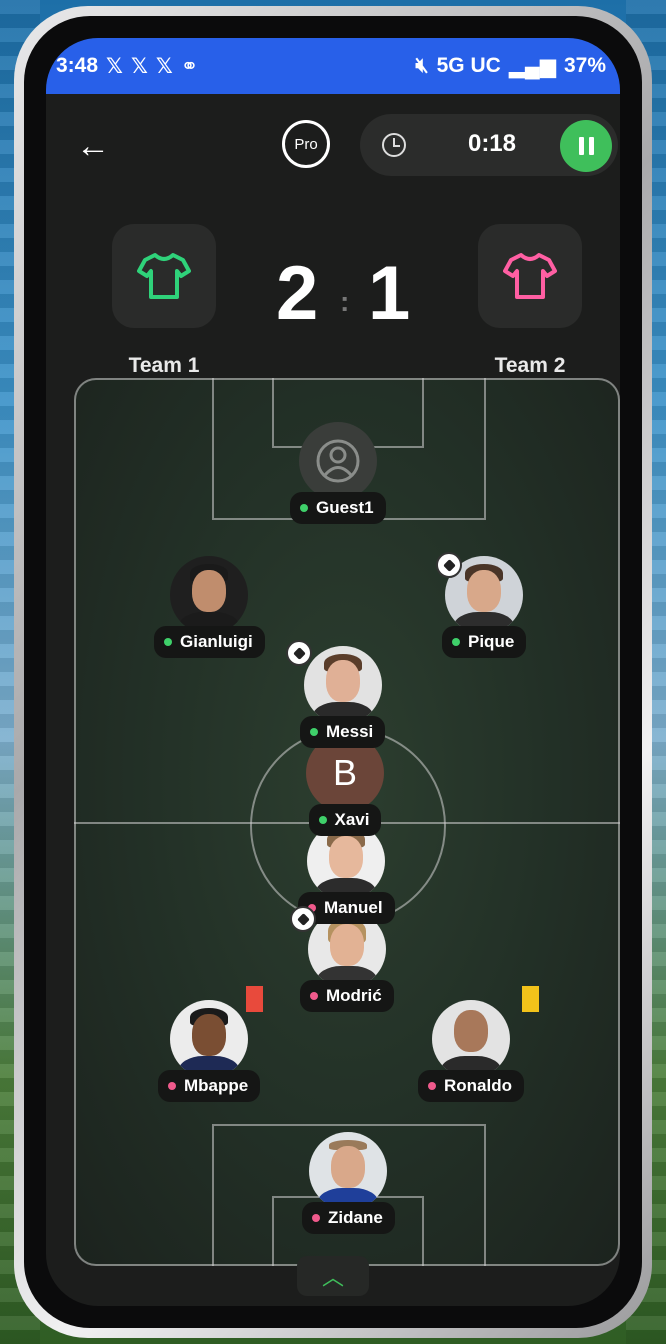 This screenshot has height=1344, width=666. Describe the element at coordinates (422, 65) in the screenshot. I see `mute-icon: 🔇︎` at that location.